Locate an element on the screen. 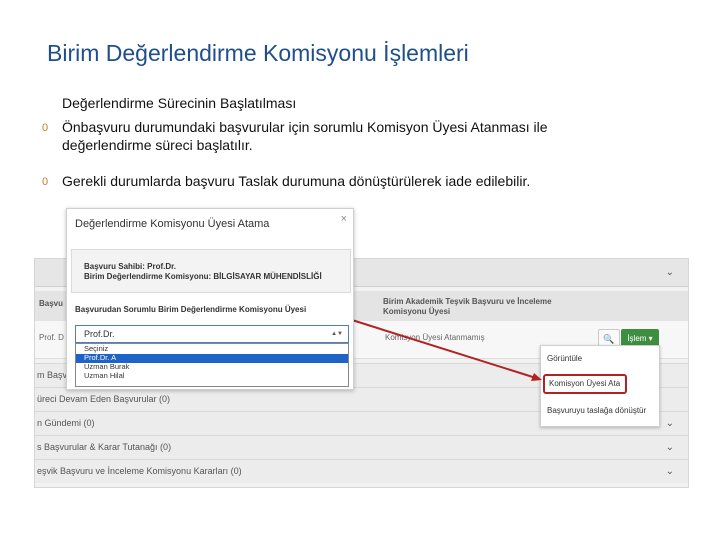 The image size is (720, 540). table-header-left: Başvu is located at coordinates (51, 303).